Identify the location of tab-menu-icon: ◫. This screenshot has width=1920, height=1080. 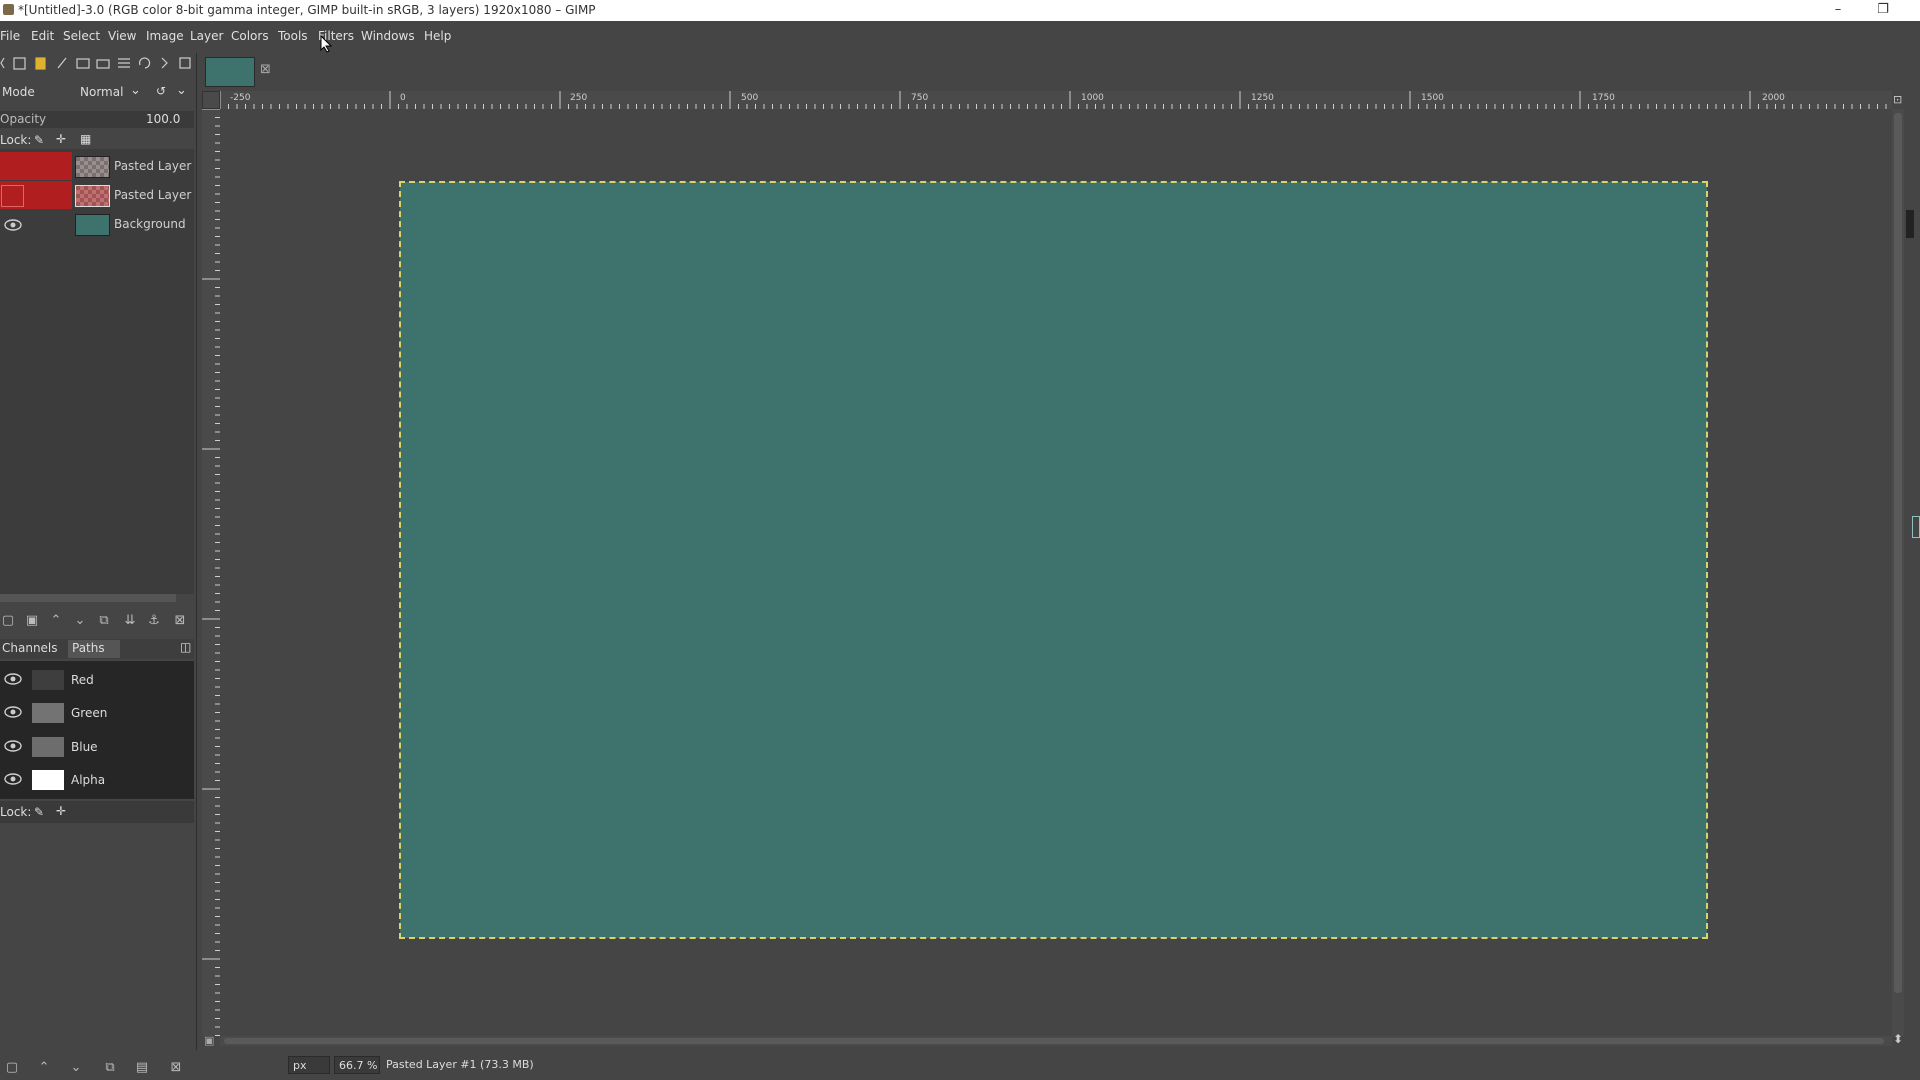
(185, 647).